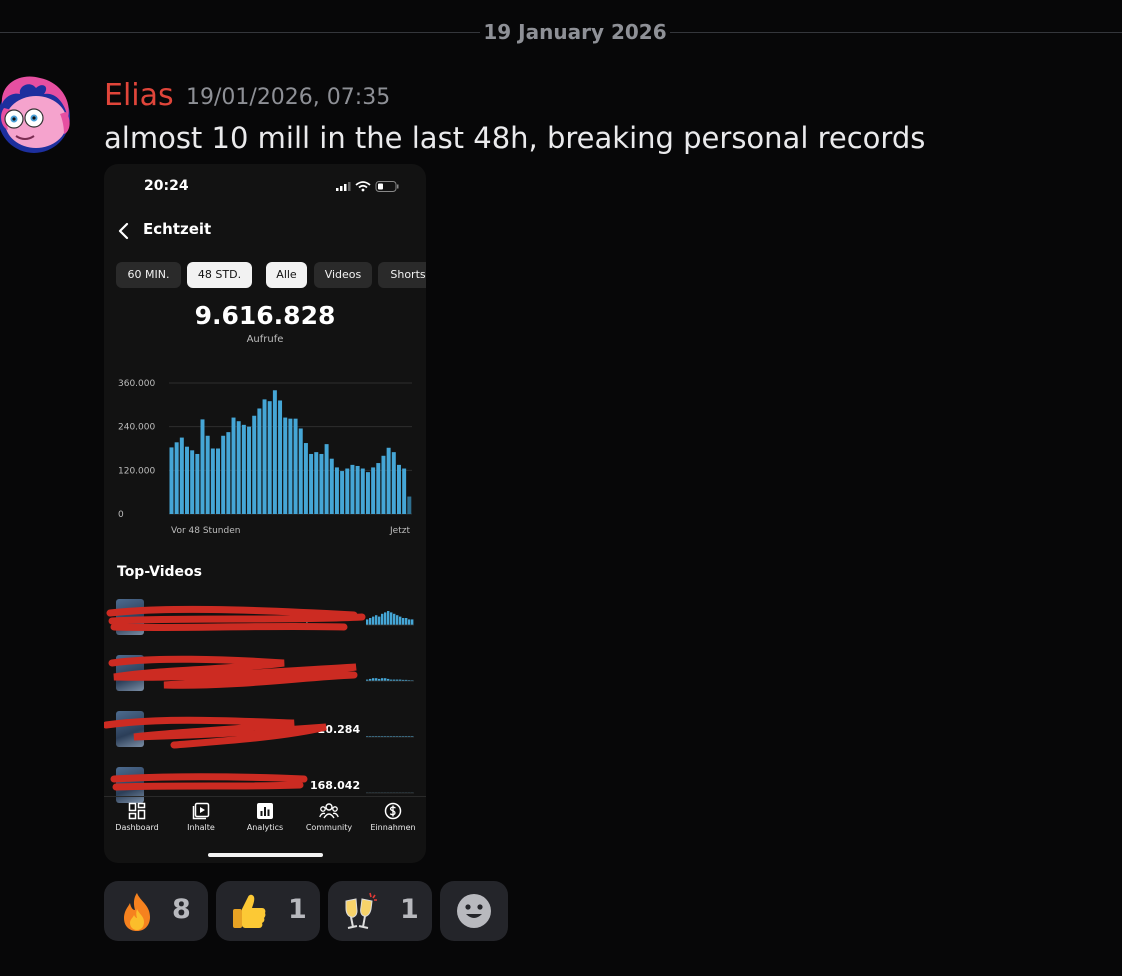 This screenshot has height=976, width=1122. I want to click on nav-dashboard: Dashboard, so click(137, 820).